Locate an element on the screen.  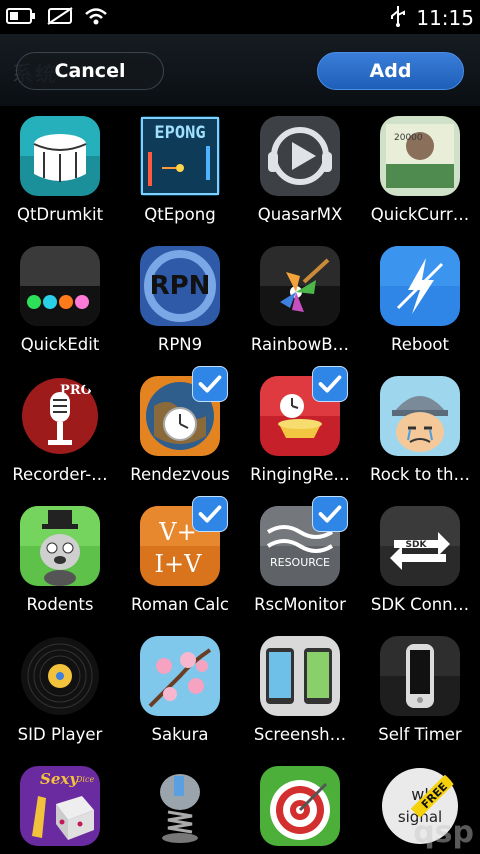
status-bar: 11:15 is located at coordinates (240, 17).